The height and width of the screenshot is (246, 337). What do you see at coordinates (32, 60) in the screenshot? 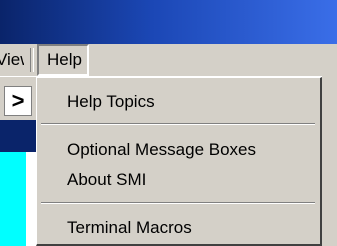
I see `menubar-divider` at bounding box center [32, 60].